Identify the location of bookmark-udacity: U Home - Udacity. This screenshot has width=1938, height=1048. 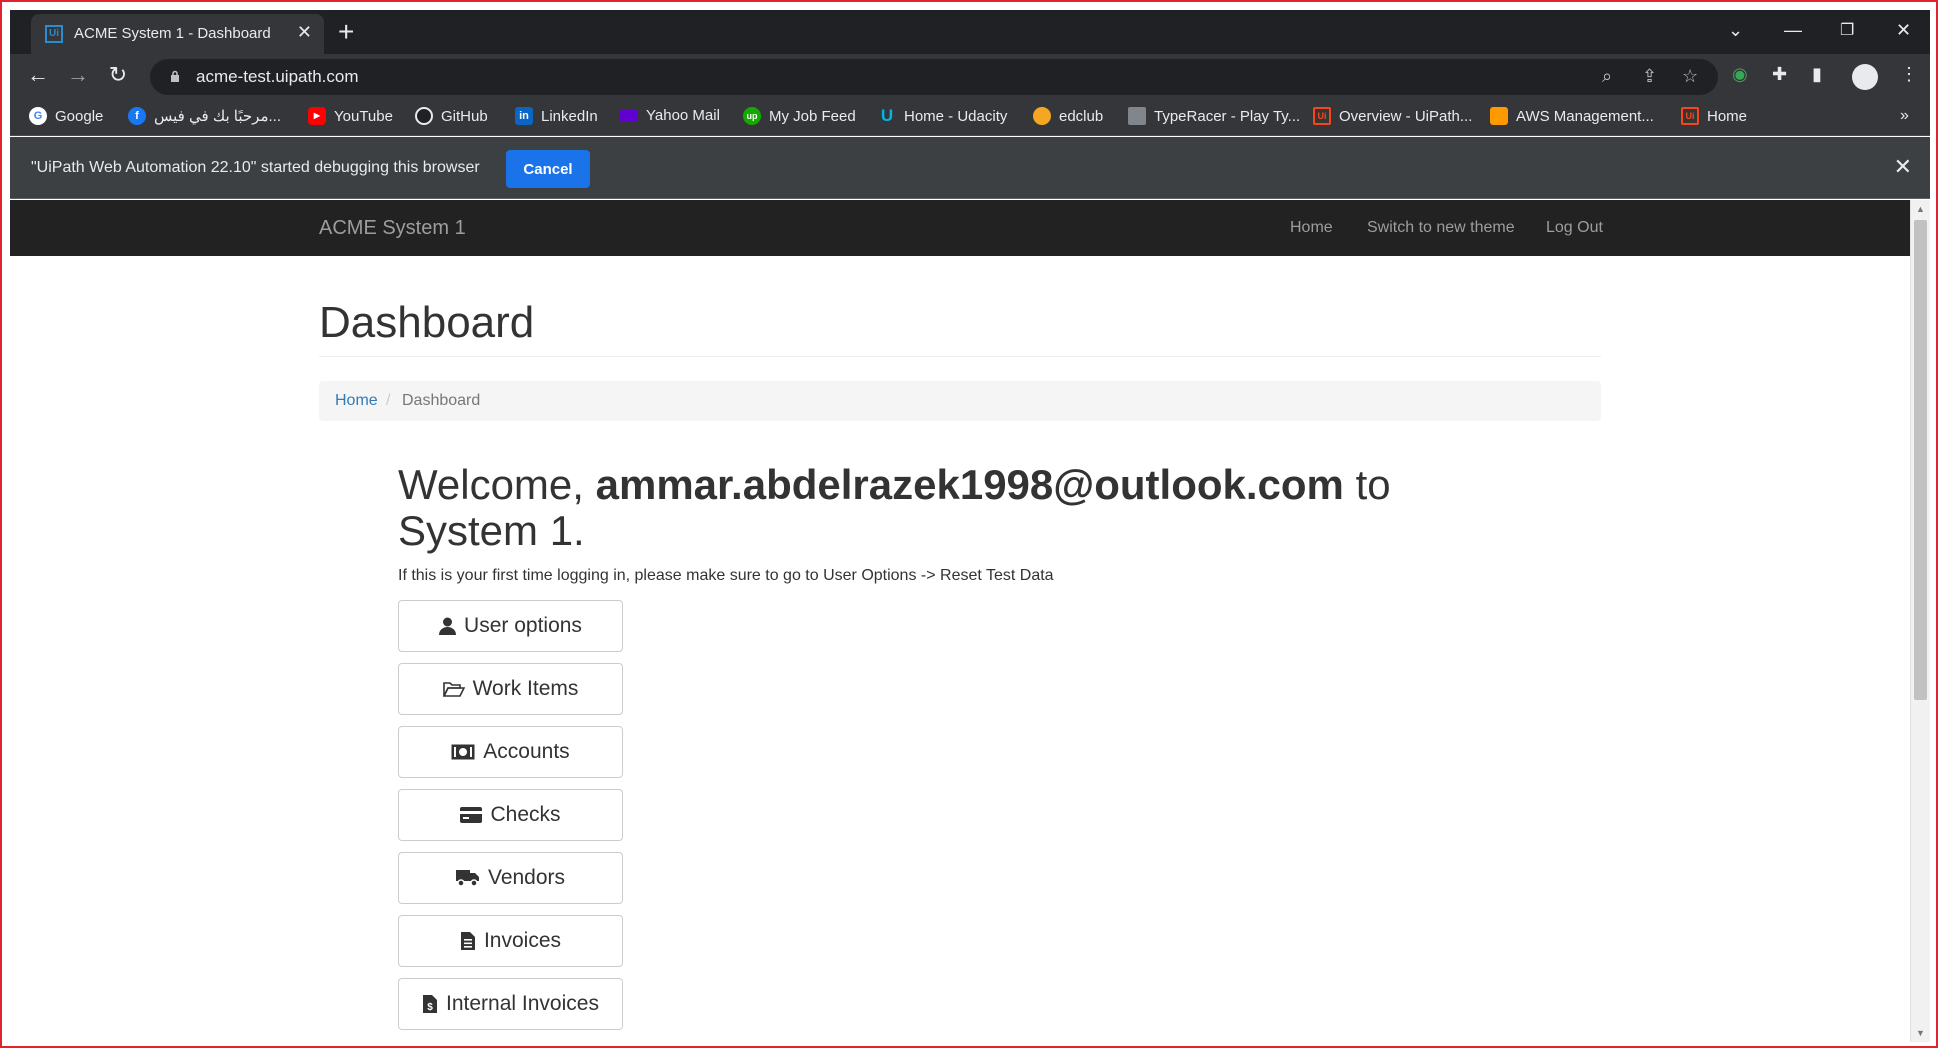
(943, 115).